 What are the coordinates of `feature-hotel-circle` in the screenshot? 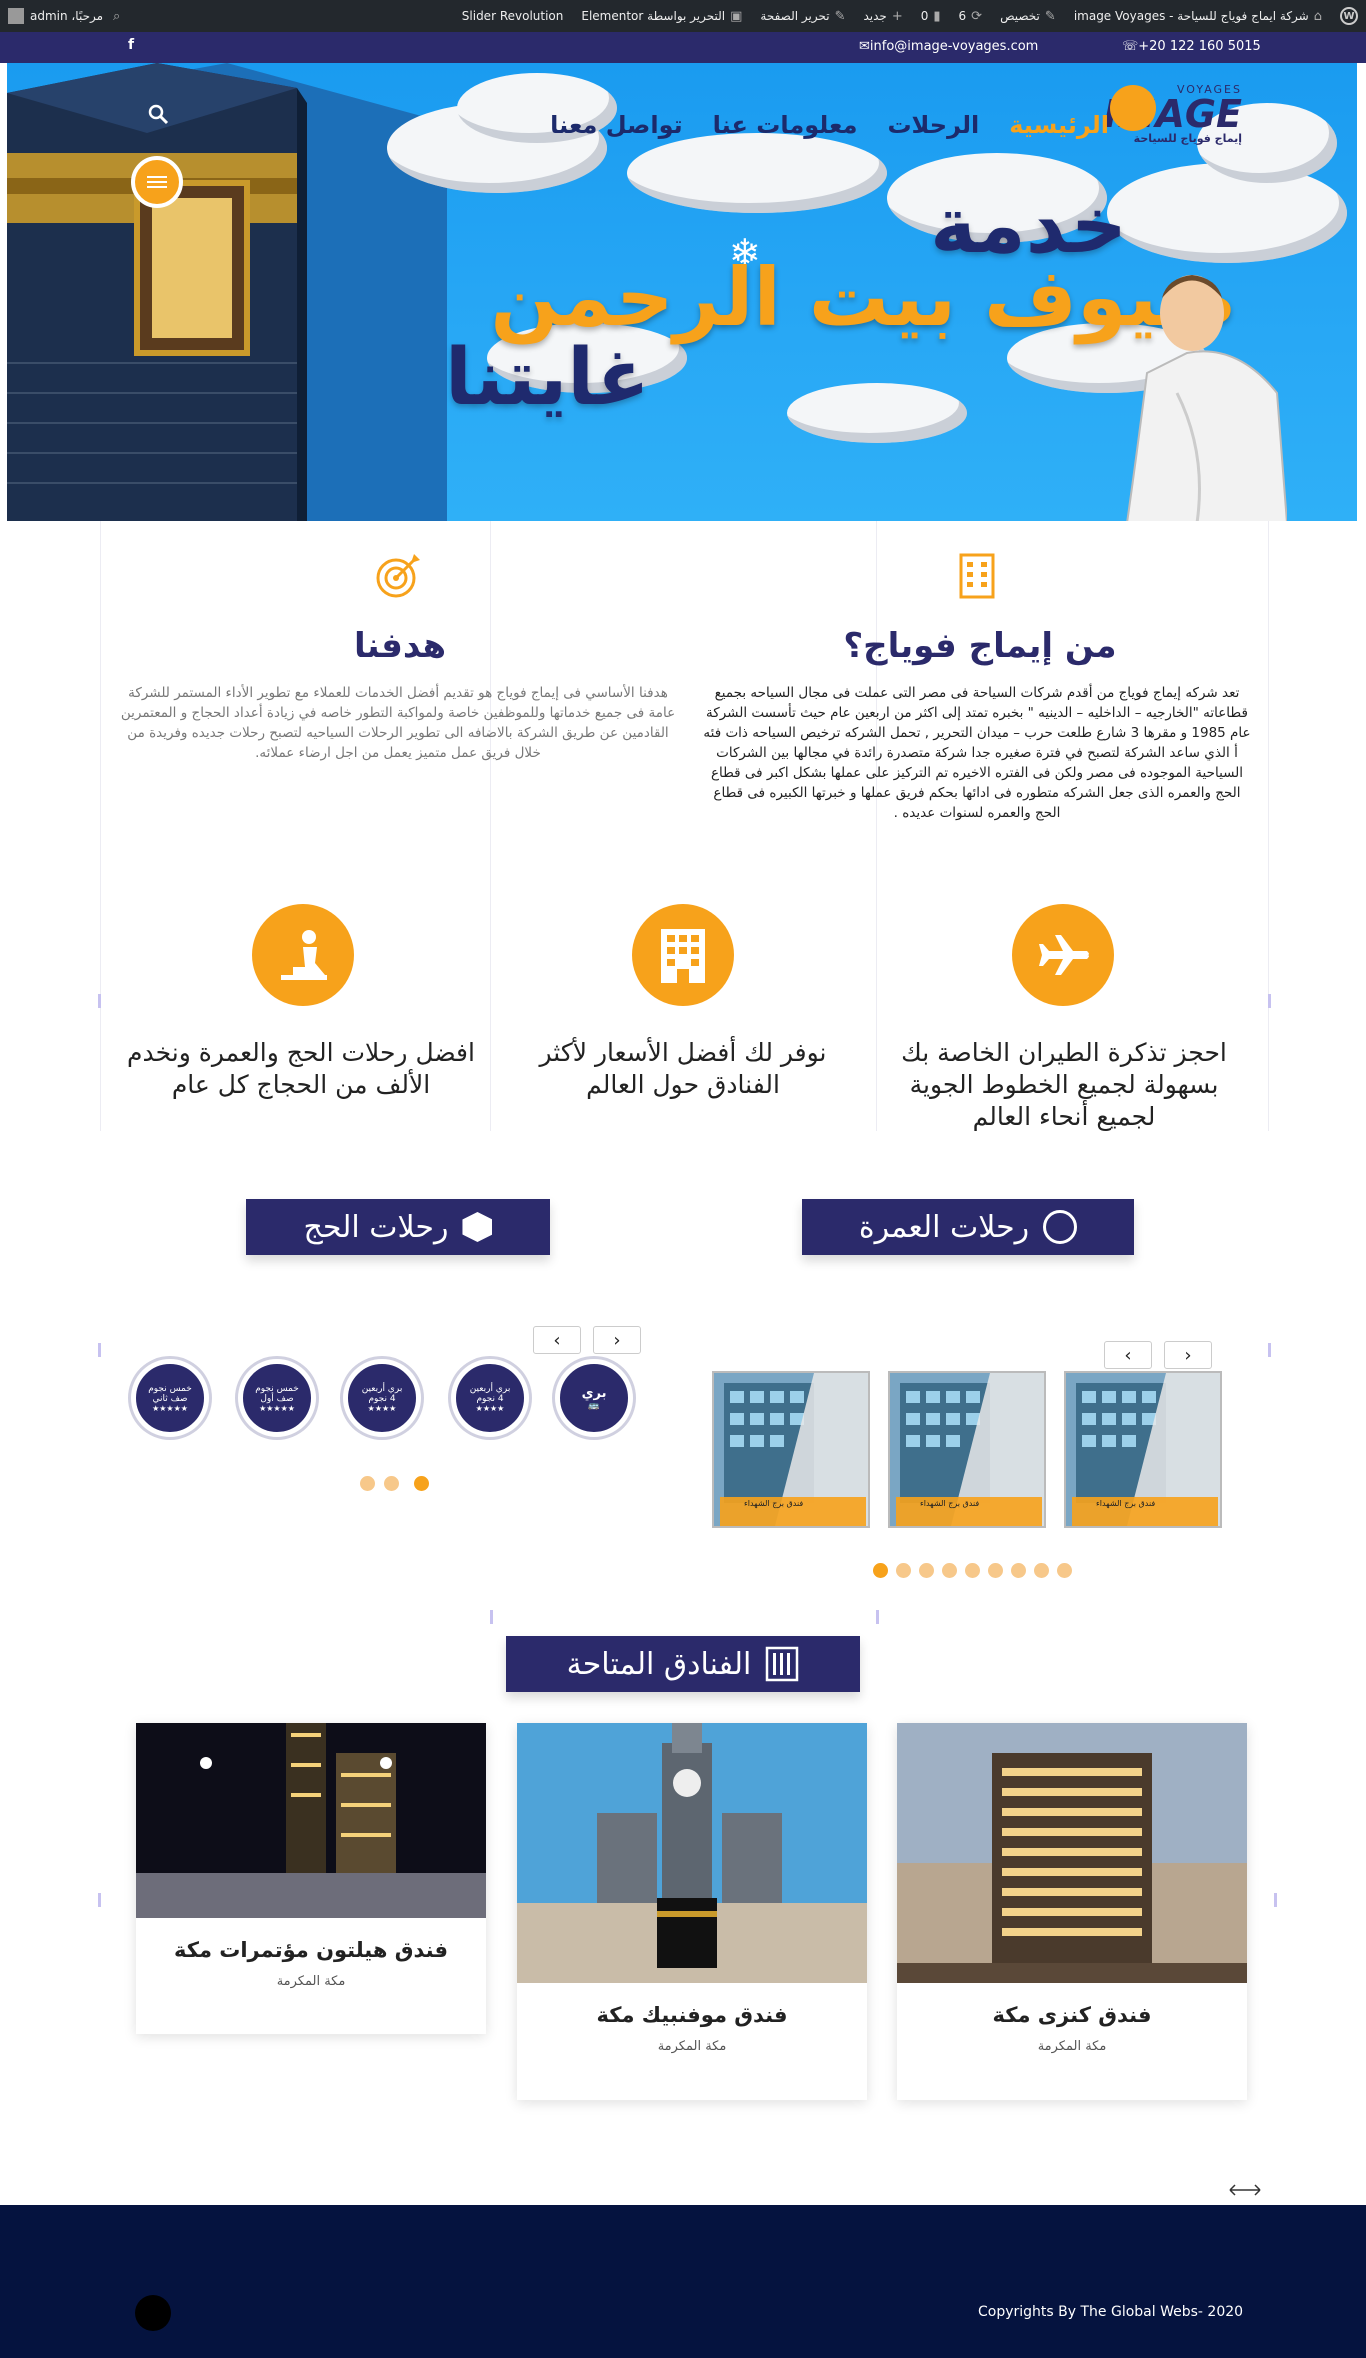 It's located at (683, 955).